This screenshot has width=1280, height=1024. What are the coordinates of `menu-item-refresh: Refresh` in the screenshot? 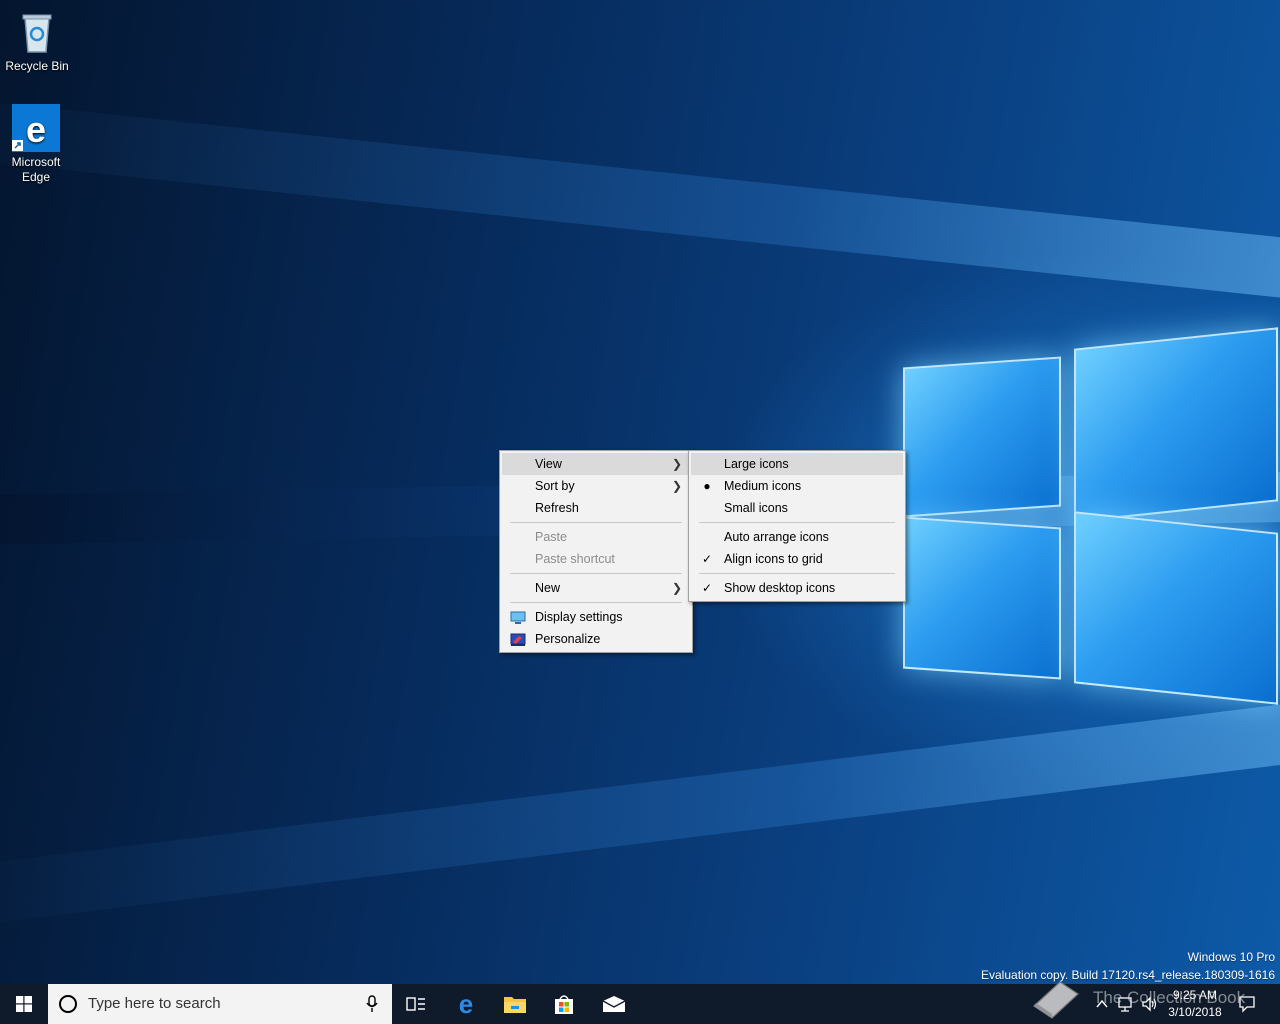 It's located at (596, 508).